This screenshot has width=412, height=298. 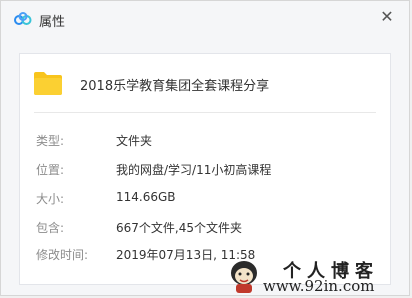 What do you see at coordinates (244, 277) in the screenshot?
I see `mascot-icon` at bounding box center [244, 277].